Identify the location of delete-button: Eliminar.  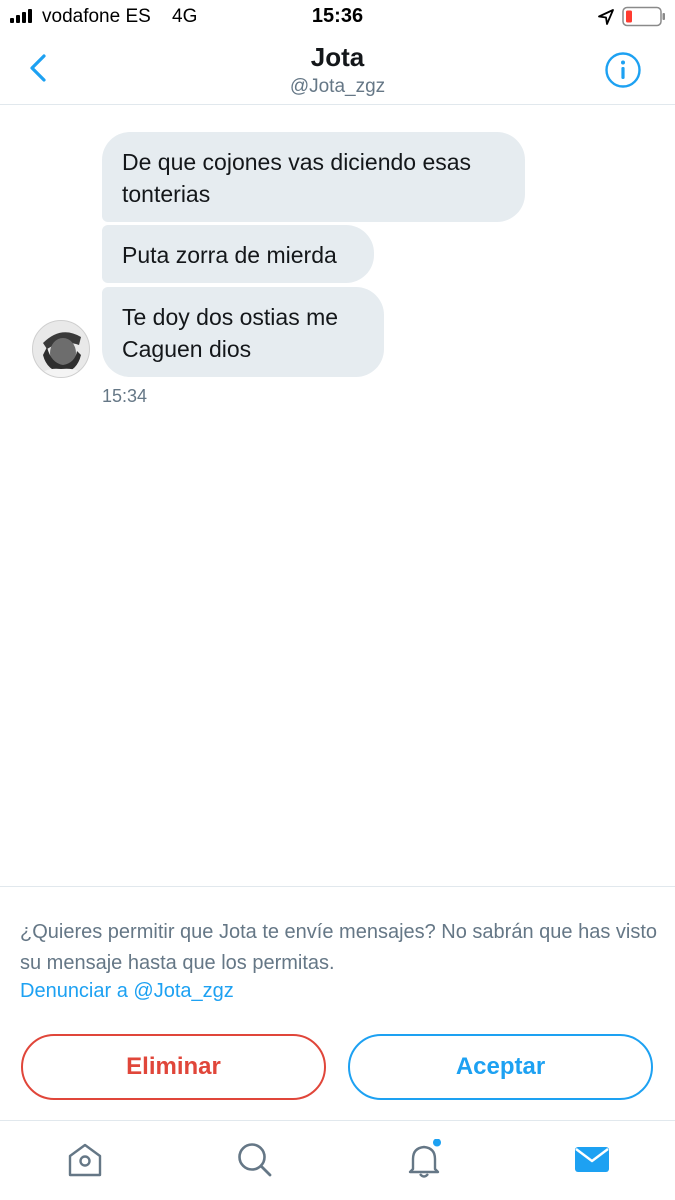
(173, 1067).